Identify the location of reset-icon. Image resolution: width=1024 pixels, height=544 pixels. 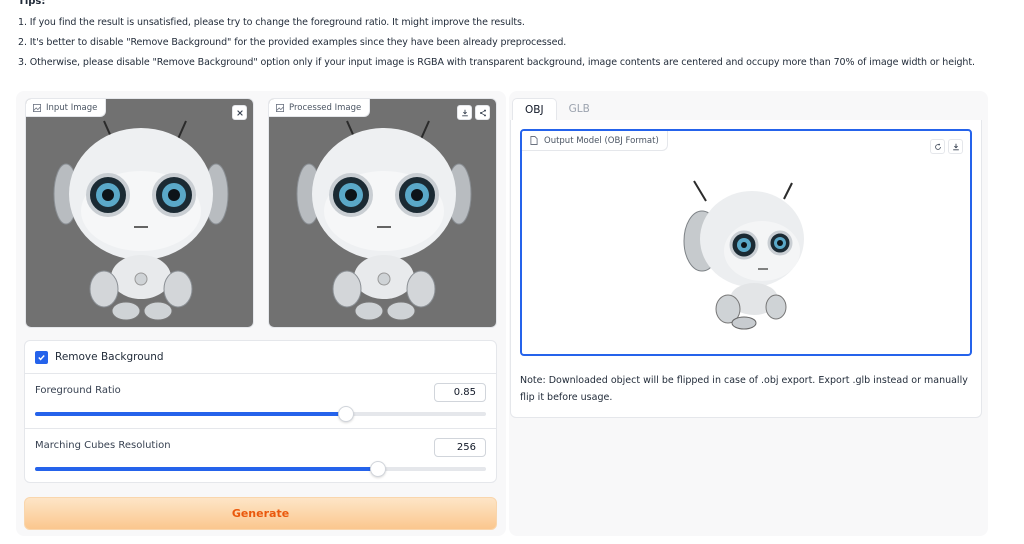
(937, 146).